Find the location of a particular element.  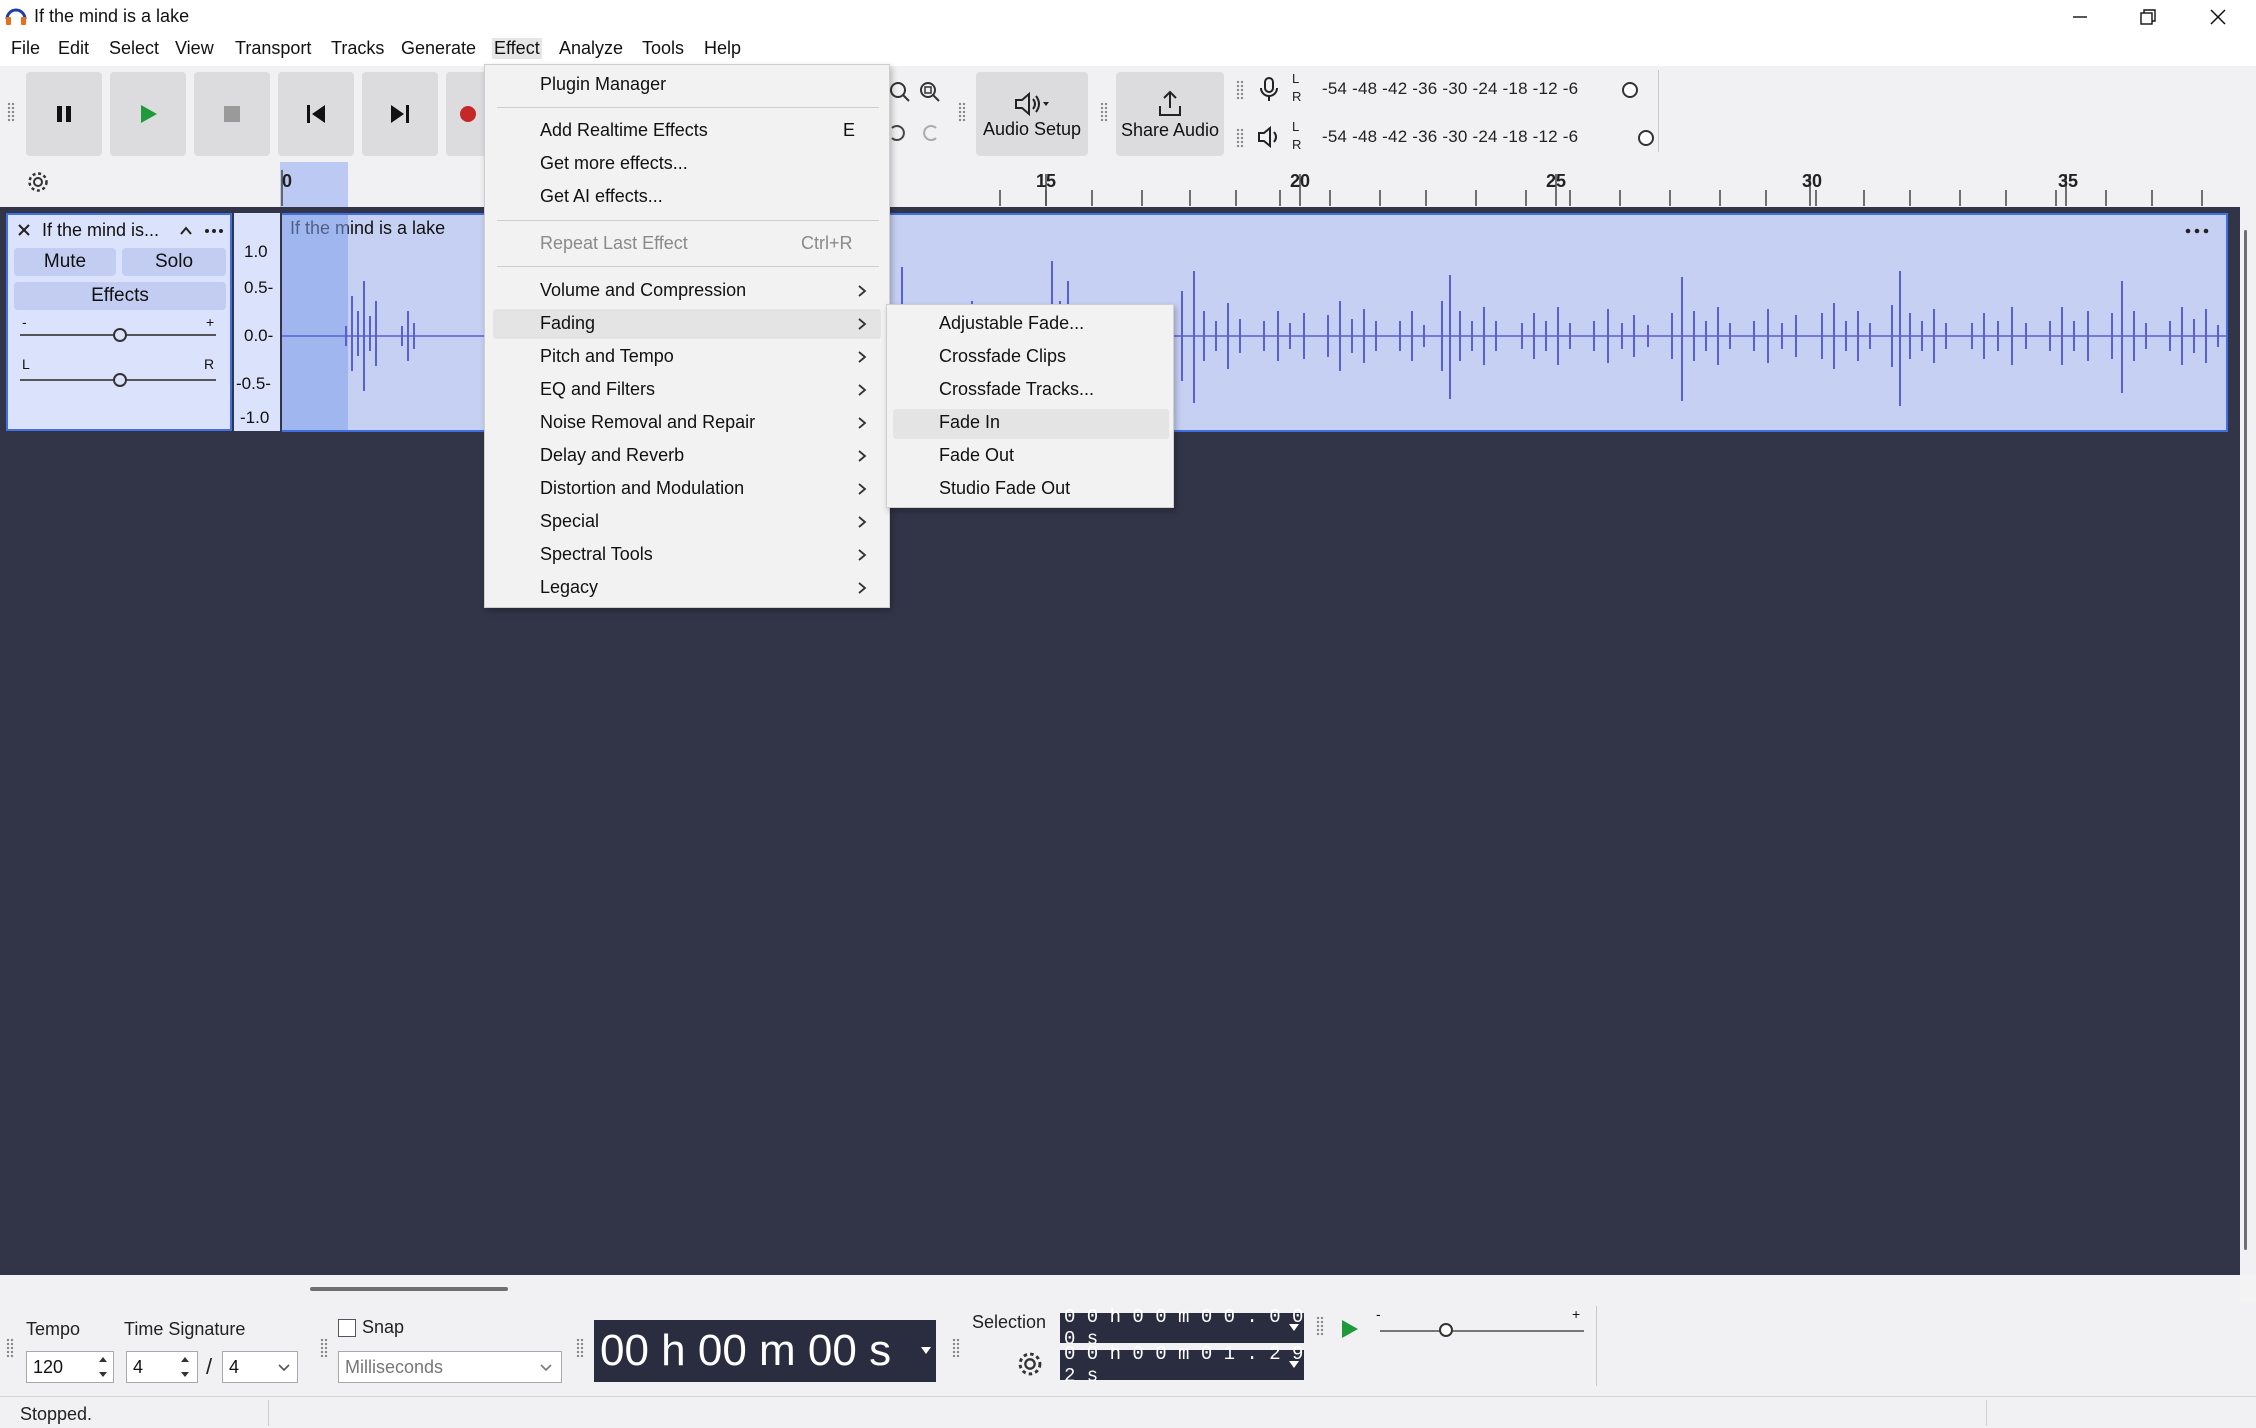

vertical-scrollbar is located at coordinates (2248, 741).